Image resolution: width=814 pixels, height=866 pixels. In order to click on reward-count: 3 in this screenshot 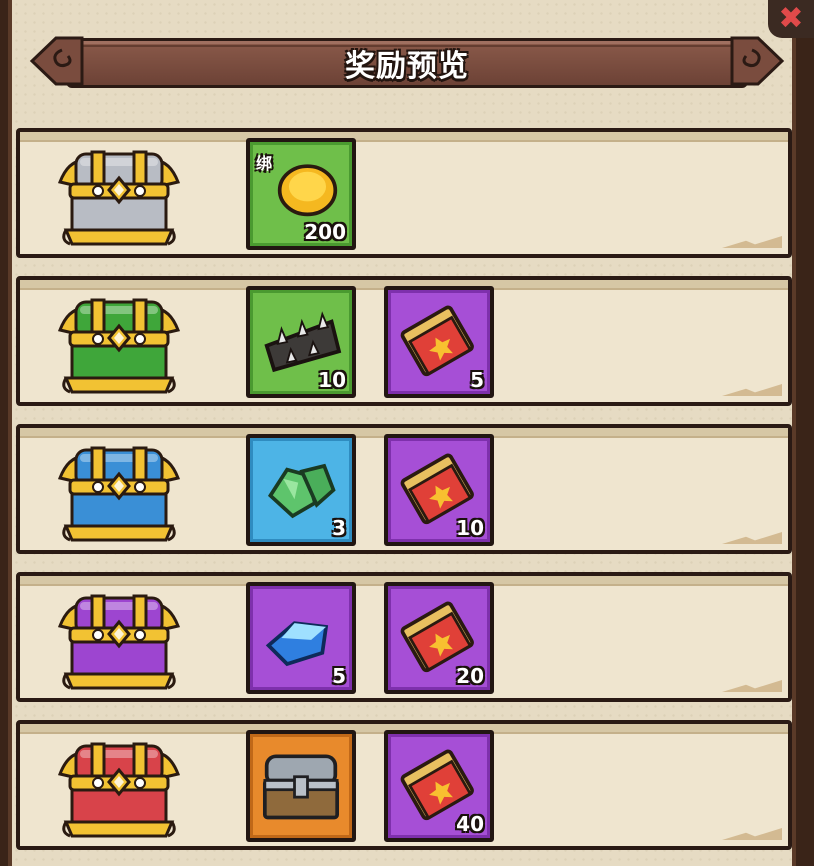, I will do `click(339, 528)`.